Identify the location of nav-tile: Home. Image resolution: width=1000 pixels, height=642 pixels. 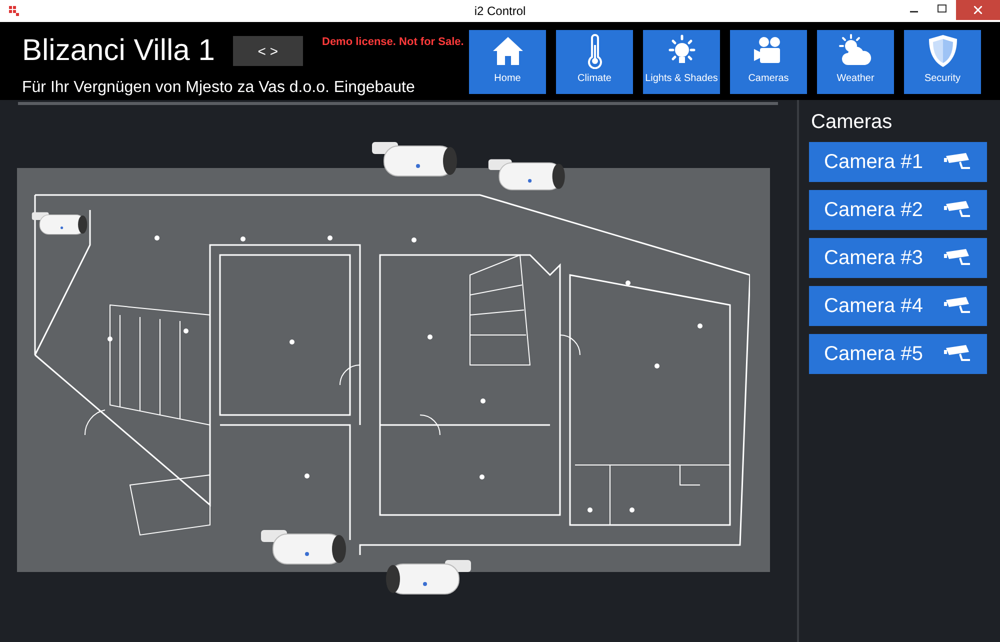
(507, 62).